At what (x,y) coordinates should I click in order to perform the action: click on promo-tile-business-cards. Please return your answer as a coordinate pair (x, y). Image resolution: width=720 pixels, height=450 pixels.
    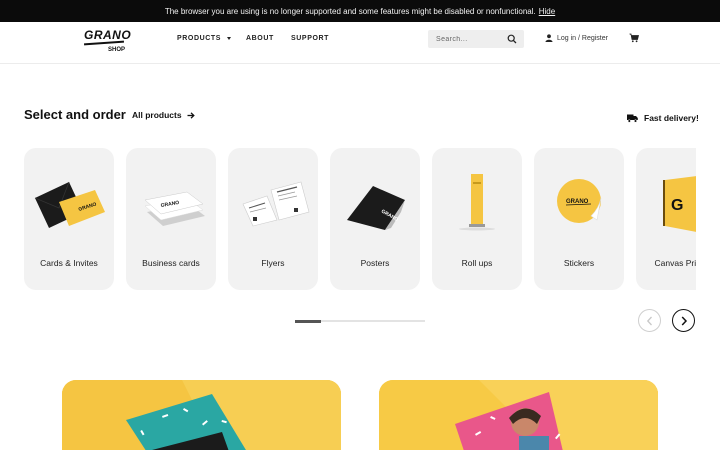
    Looking at the image, I should click on (201, 415).